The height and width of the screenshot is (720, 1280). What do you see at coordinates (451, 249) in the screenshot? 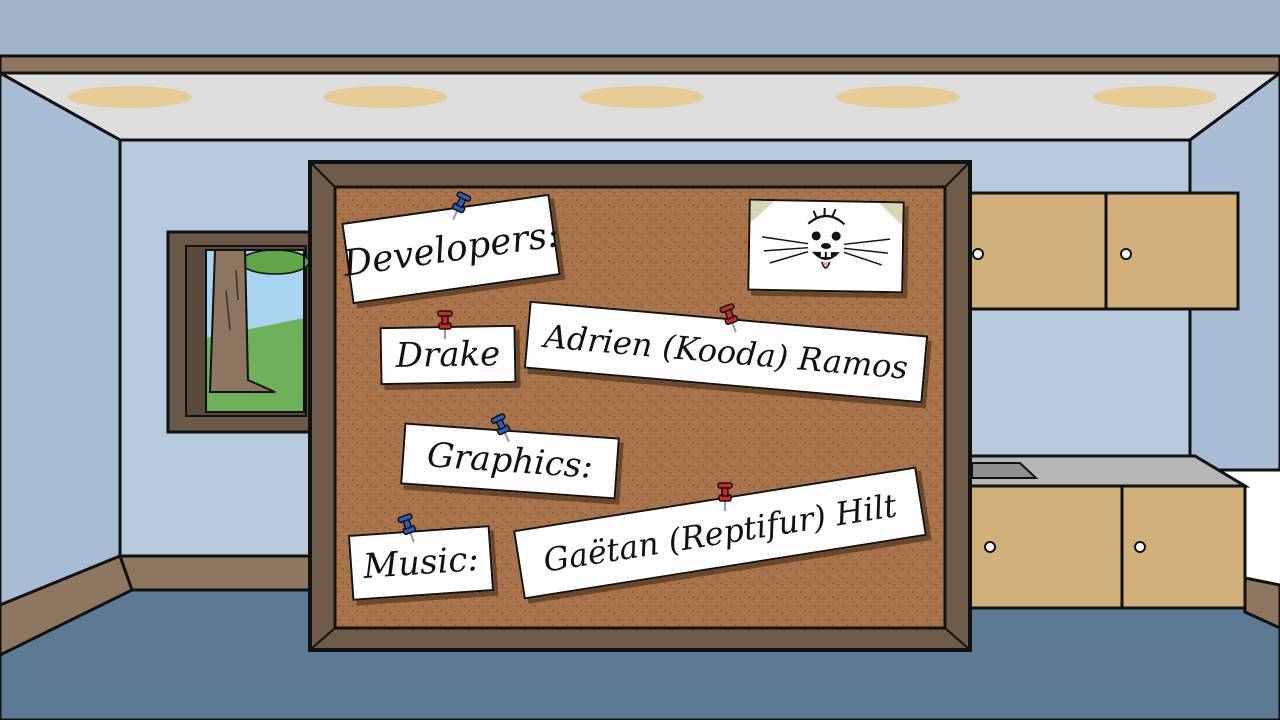
I see `developers-heading: Developers:` at bounding box center [451, 249].